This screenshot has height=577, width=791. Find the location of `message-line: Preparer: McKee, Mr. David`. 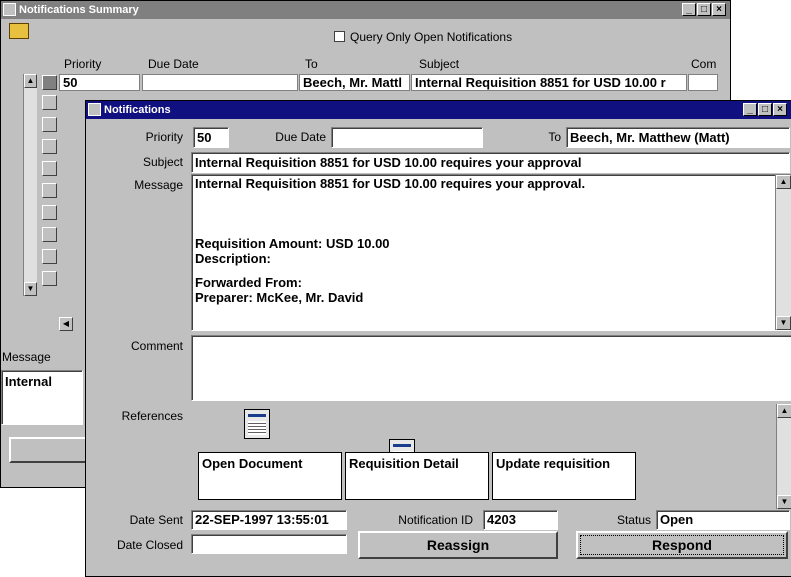

message-line: Preparer: McKee, Mr. David is located at coordinates (279, 297).